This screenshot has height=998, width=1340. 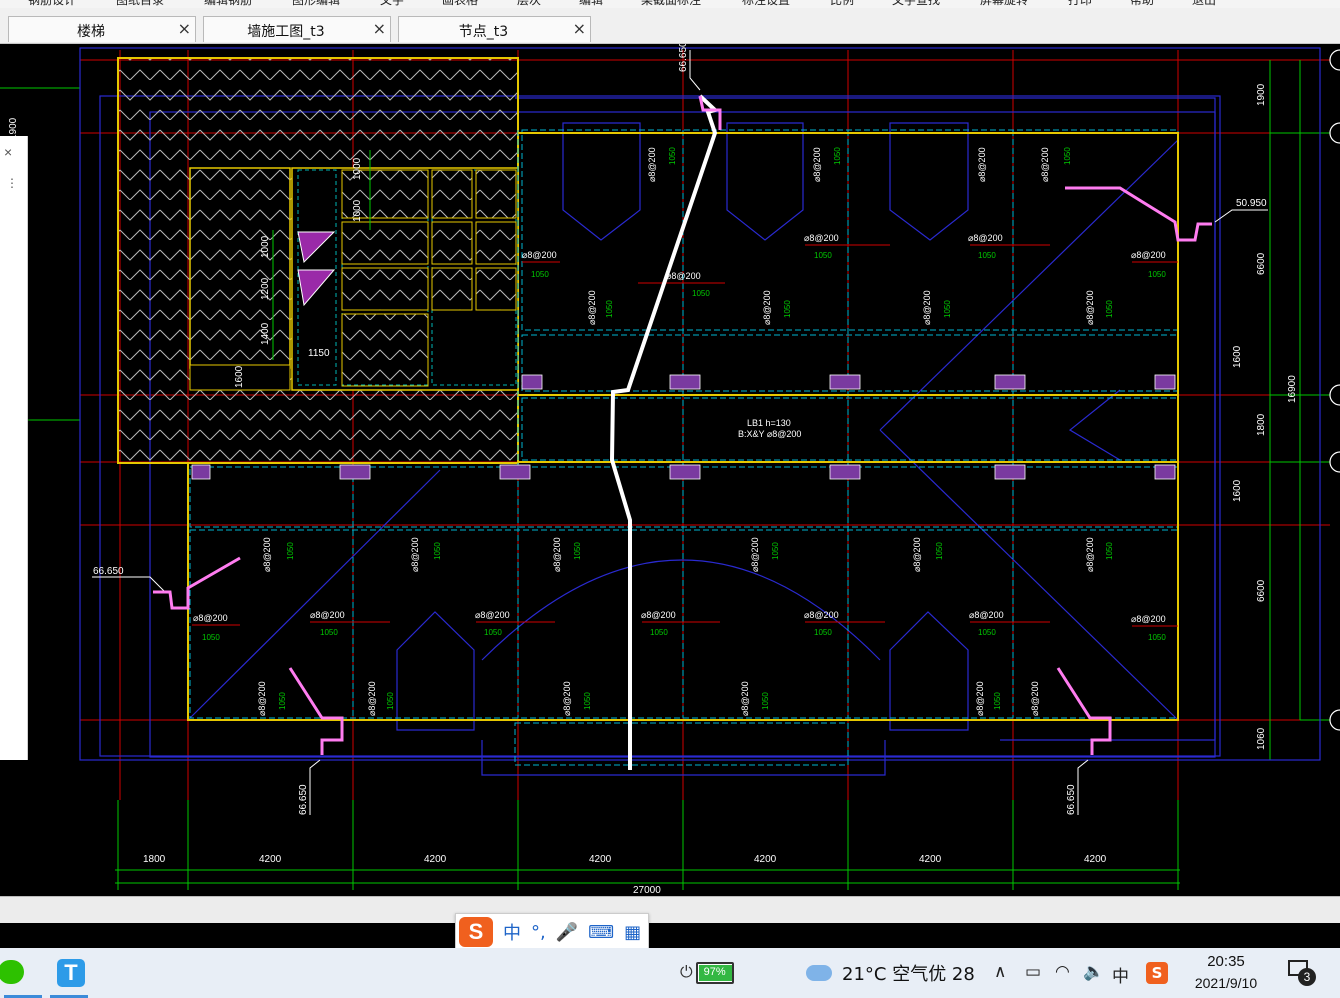 I want to click on elevation-label: 50.950, so click(x=1251, y=203).